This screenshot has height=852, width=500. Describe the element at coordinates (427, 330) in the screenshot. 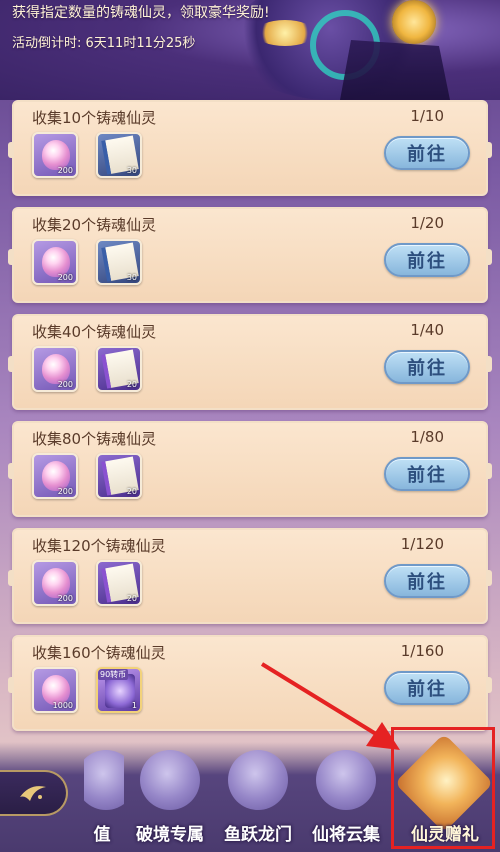

I see `task-progress: 1/40` at that location.